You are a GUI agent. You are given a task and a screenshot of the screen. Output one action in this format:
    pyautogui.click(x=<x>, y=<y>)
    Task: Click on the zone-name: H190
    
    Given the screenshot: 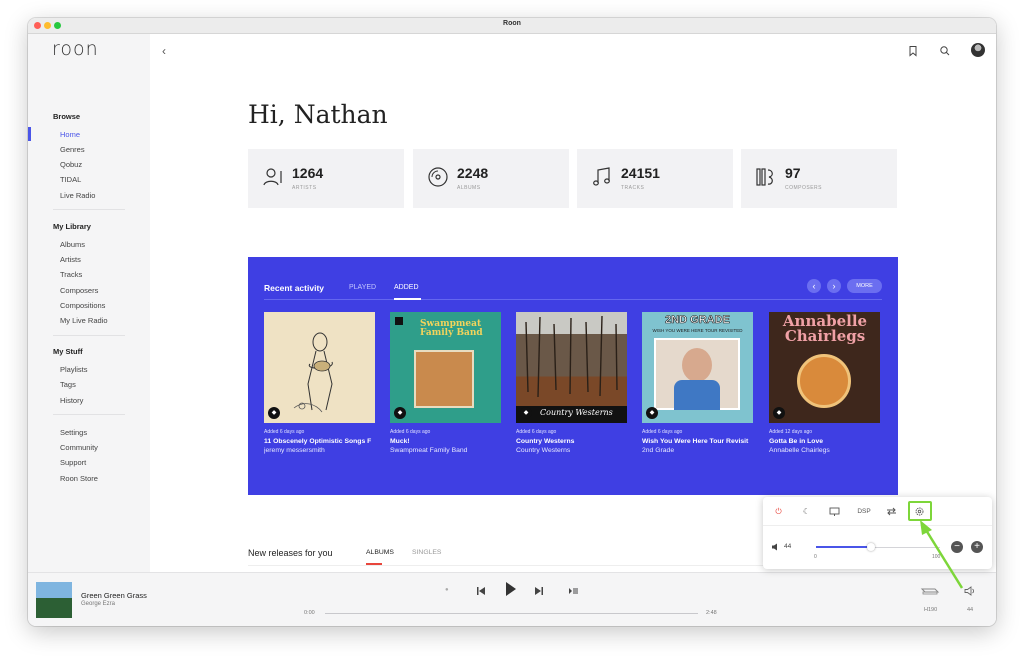 What is the action you would take?
    pyautogui.click(x=930, y=610)
    